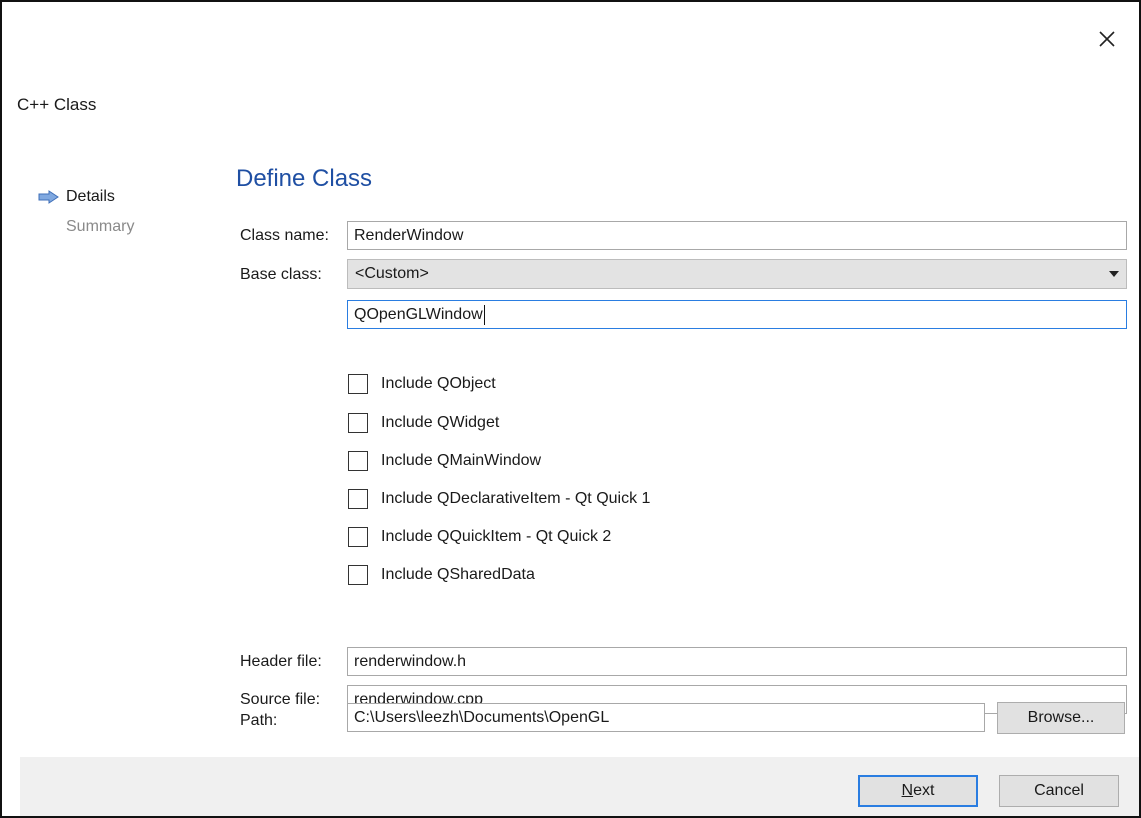 Image resolution: width=1141 pixels, height=818 pixels. I want to click on next-mnemonic: N, so click(907, 790).